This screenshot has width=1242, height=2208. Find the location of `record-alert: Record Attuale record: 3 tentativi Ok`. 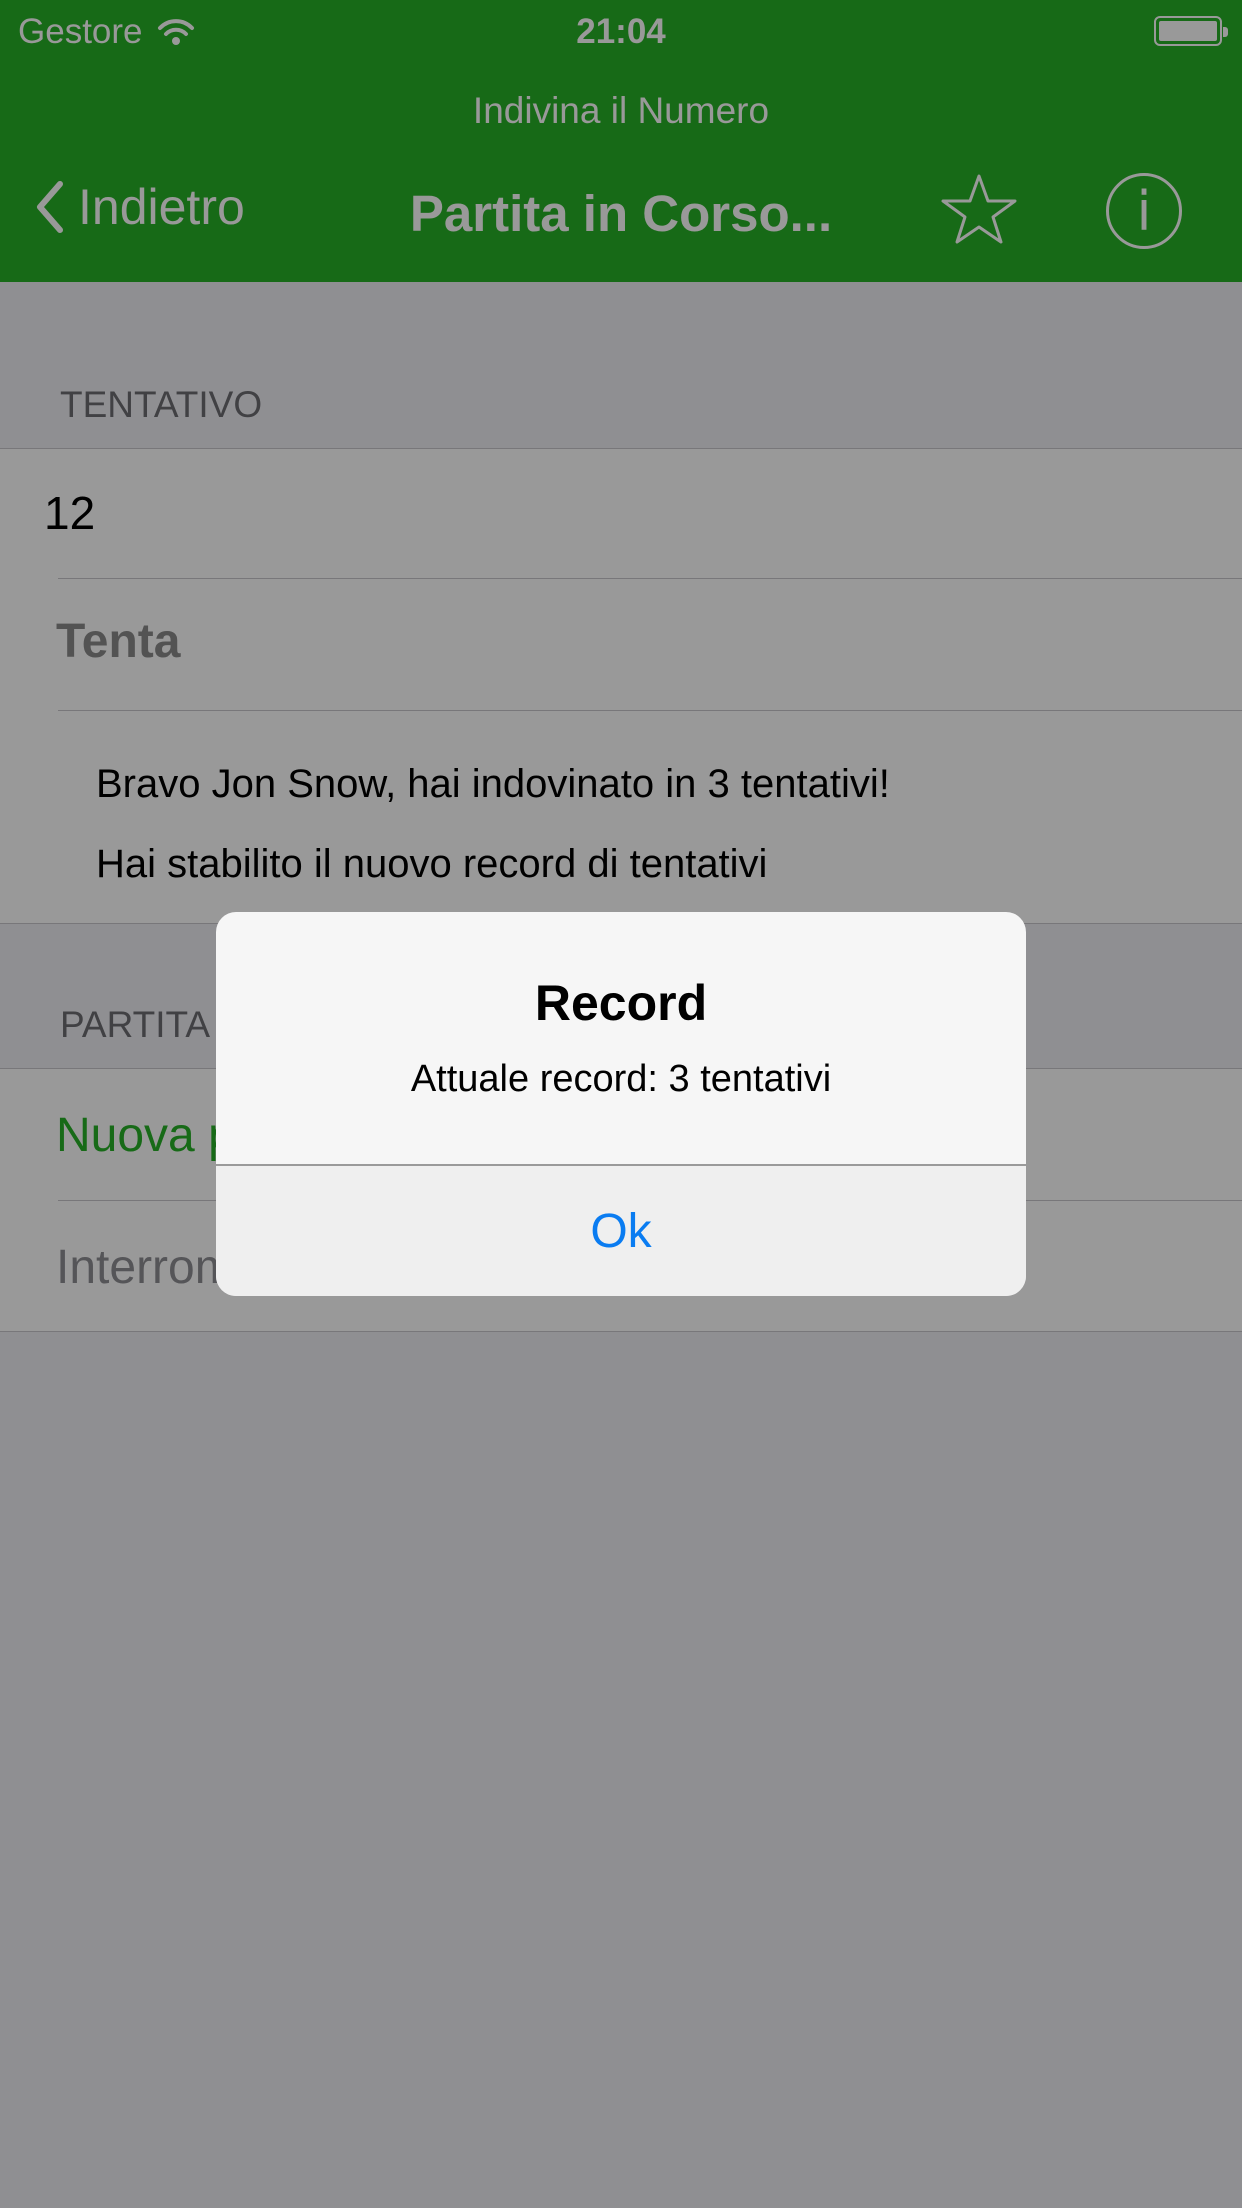

record-alert: Record Attuale record: 3 tentativi Ok is located at coordinates (621, 1104).